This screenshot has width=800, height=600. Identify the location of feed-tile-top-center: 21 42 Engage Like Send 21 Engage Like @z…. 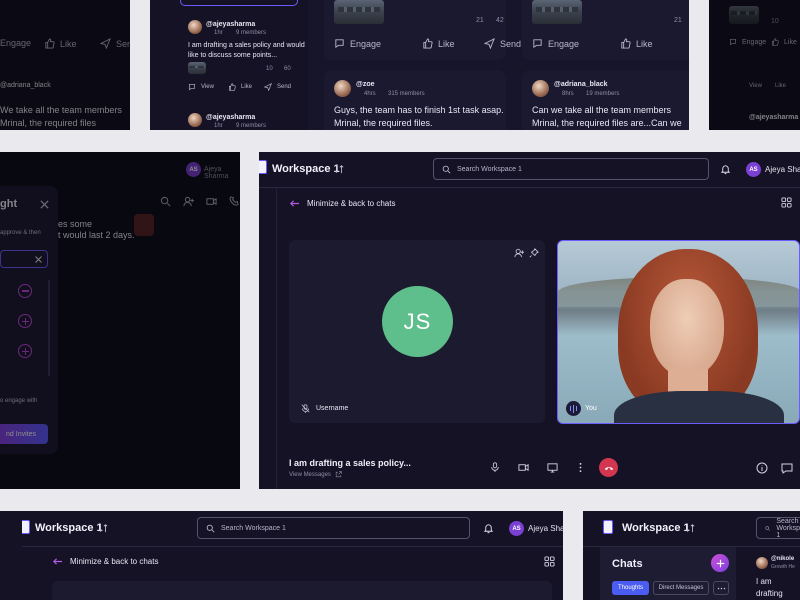
(498, 65).